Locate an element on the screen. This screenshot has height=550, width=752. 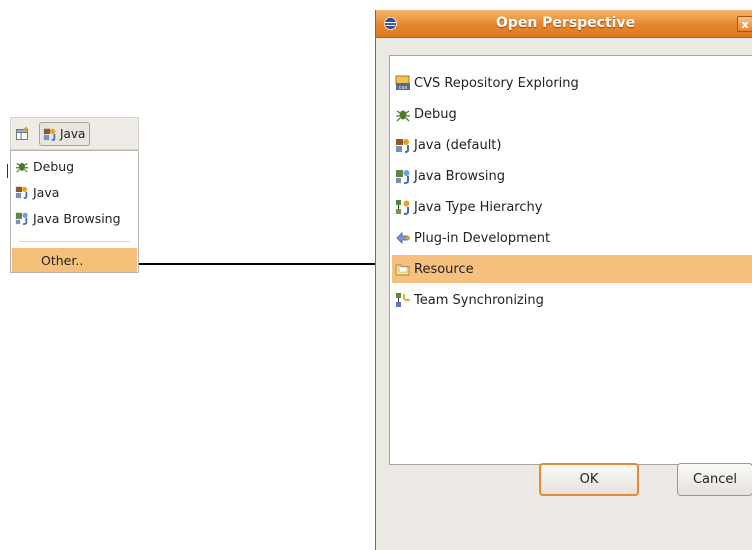
close-button: x is located at coordinates (744, 24).